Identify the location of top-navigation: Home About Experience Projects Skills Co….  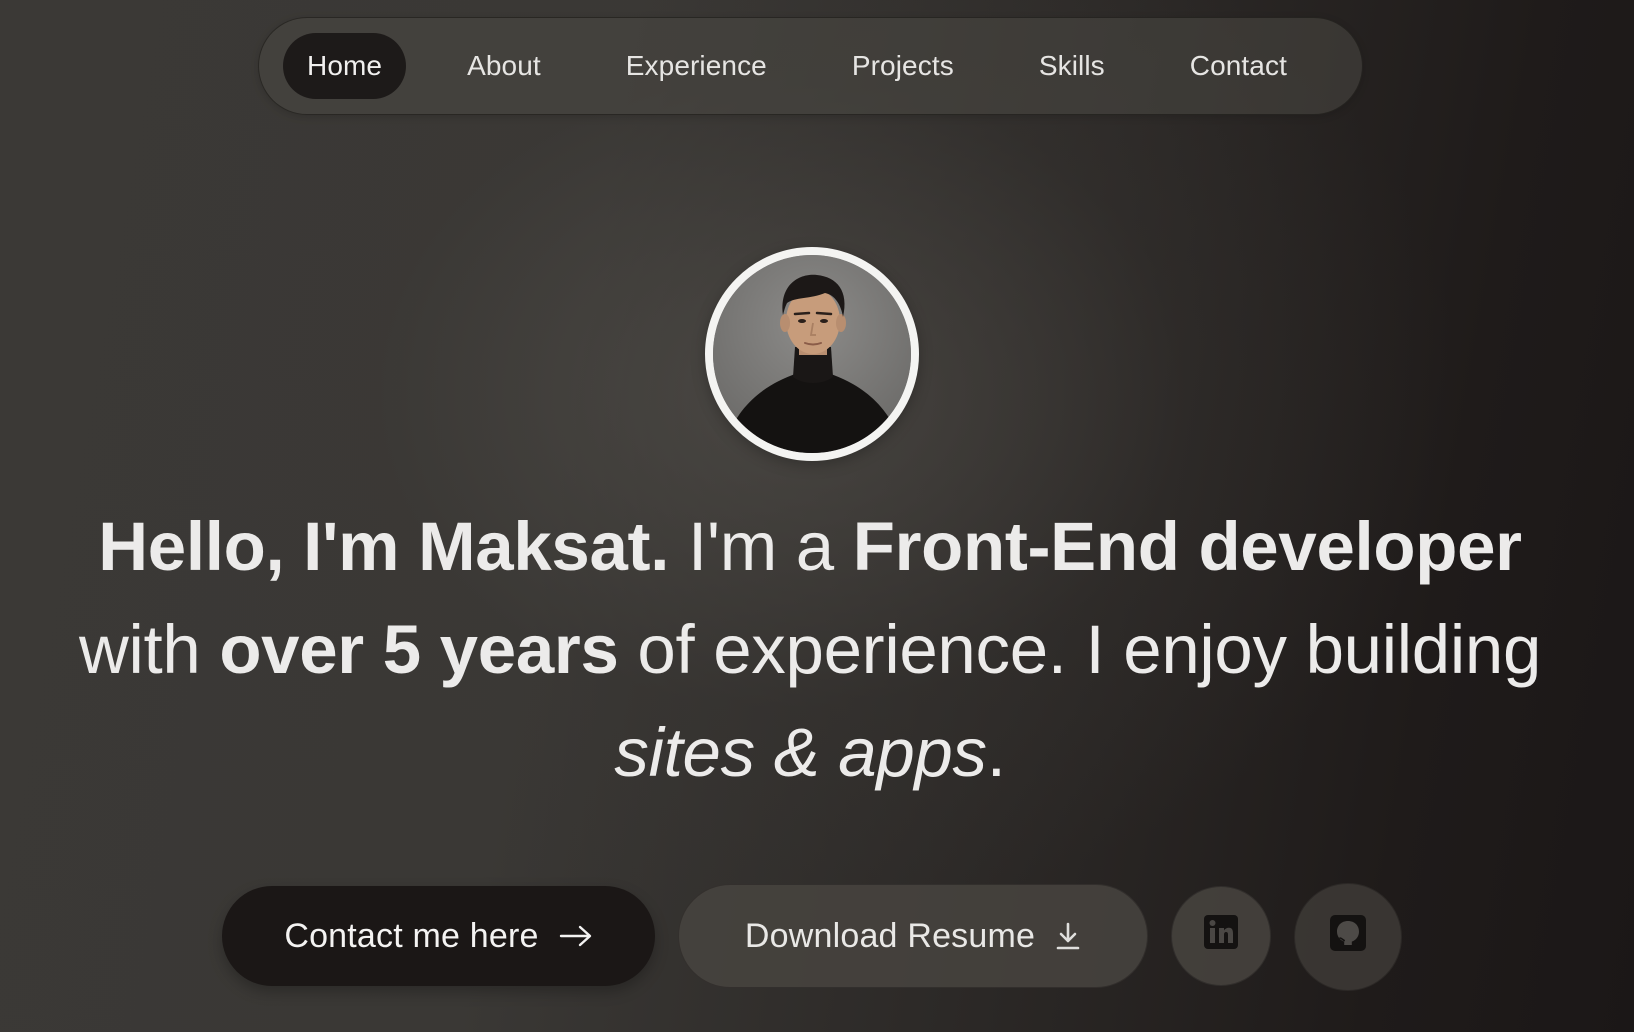
(810, 66).